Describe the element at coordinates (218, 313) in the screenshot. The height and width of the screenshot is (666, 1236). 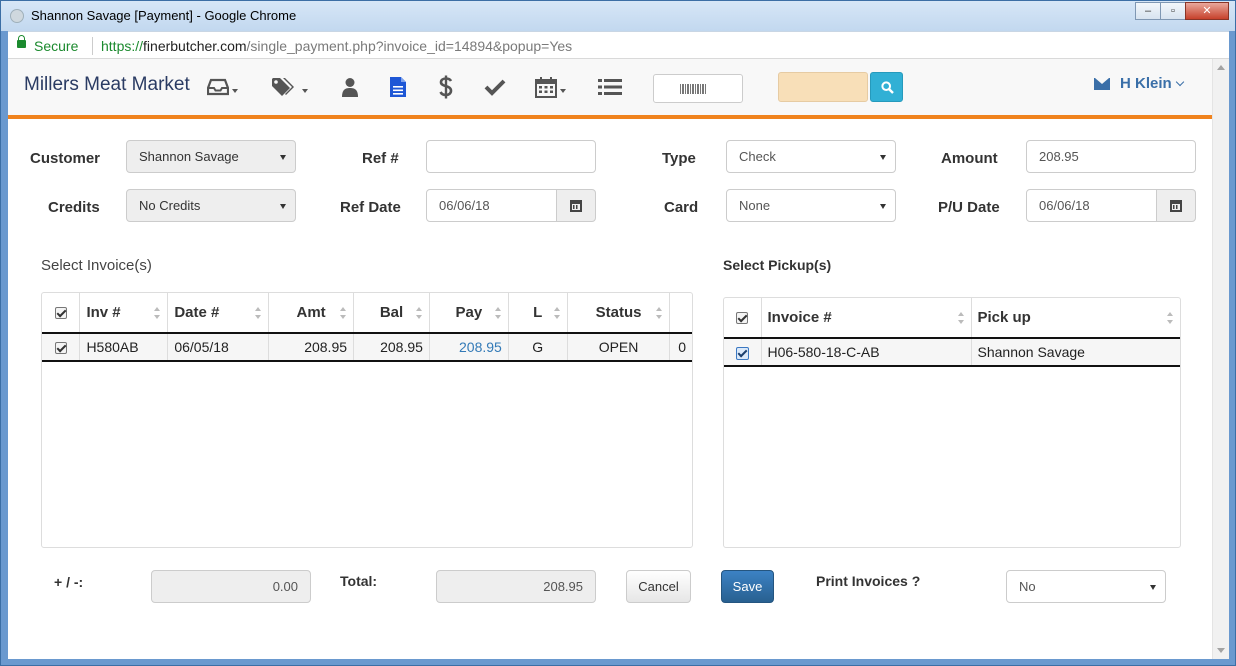
I see `col-date: Date #` at that location.